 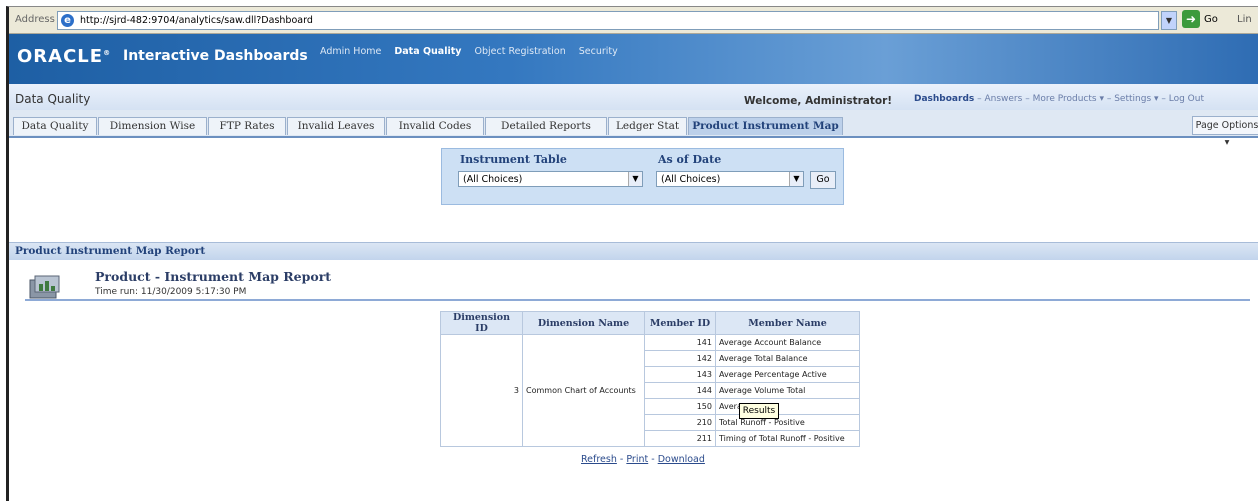 I want to click on column-header: Dimension ID, so click(x=481, y=323).